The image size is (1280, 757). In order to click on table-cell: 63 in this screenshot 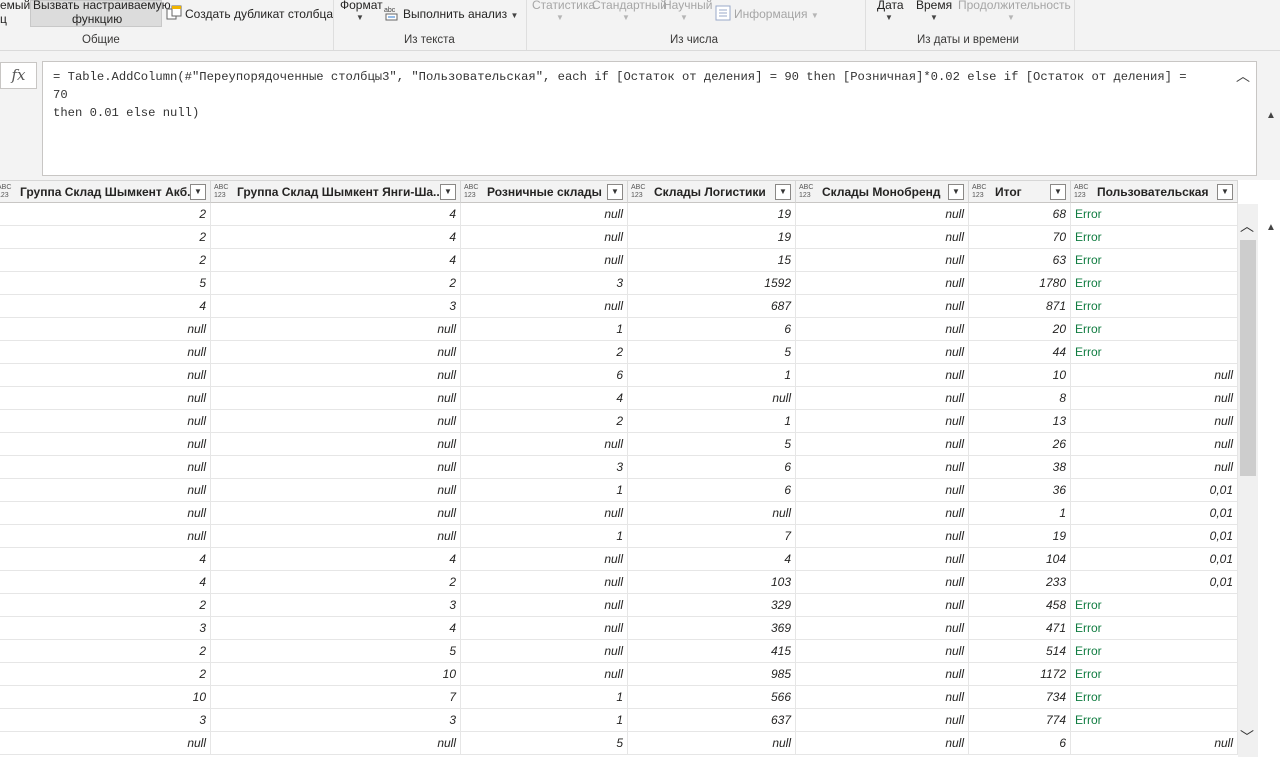, I will do `click(1020, 260)`.